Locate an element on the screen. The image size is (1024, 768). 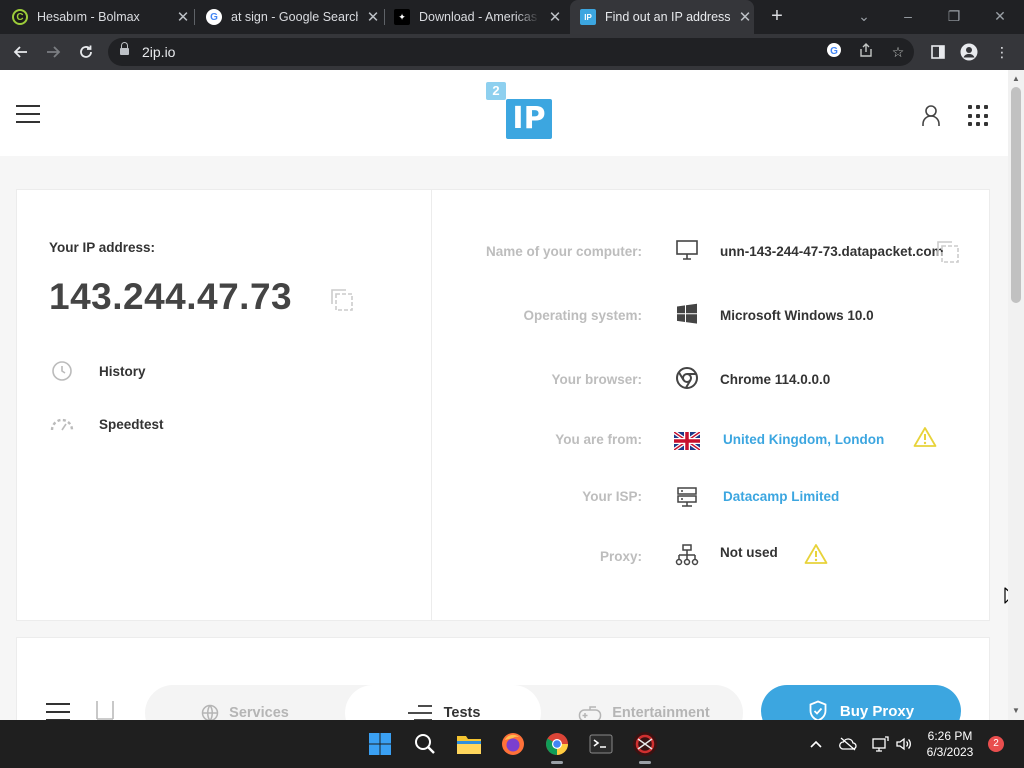
windows-taskbar: 6:26 PM 6/3/2023 2 is located at coordinates (512, 744).